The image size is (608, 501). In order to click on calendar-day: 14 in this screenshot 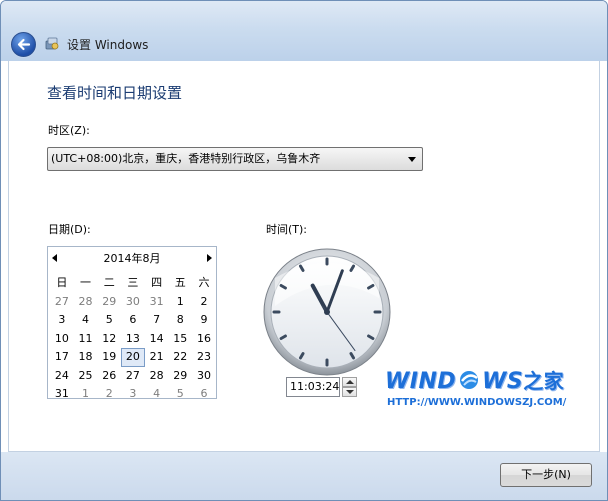, I will do `click(157, 339)`.